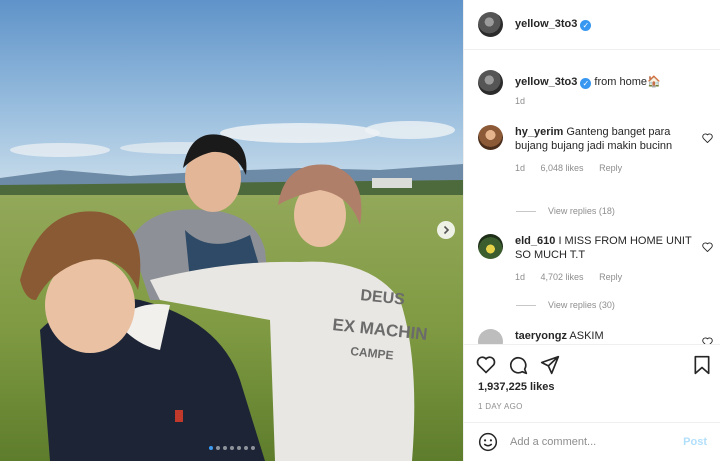 The width and height of the screenshot is (720, 461). What do you see at coordinates (592, 383) in the screenshot?
I see `post-actions: 1,937,225 likes 1 DAY AGO` at bounding box center [592, 383].